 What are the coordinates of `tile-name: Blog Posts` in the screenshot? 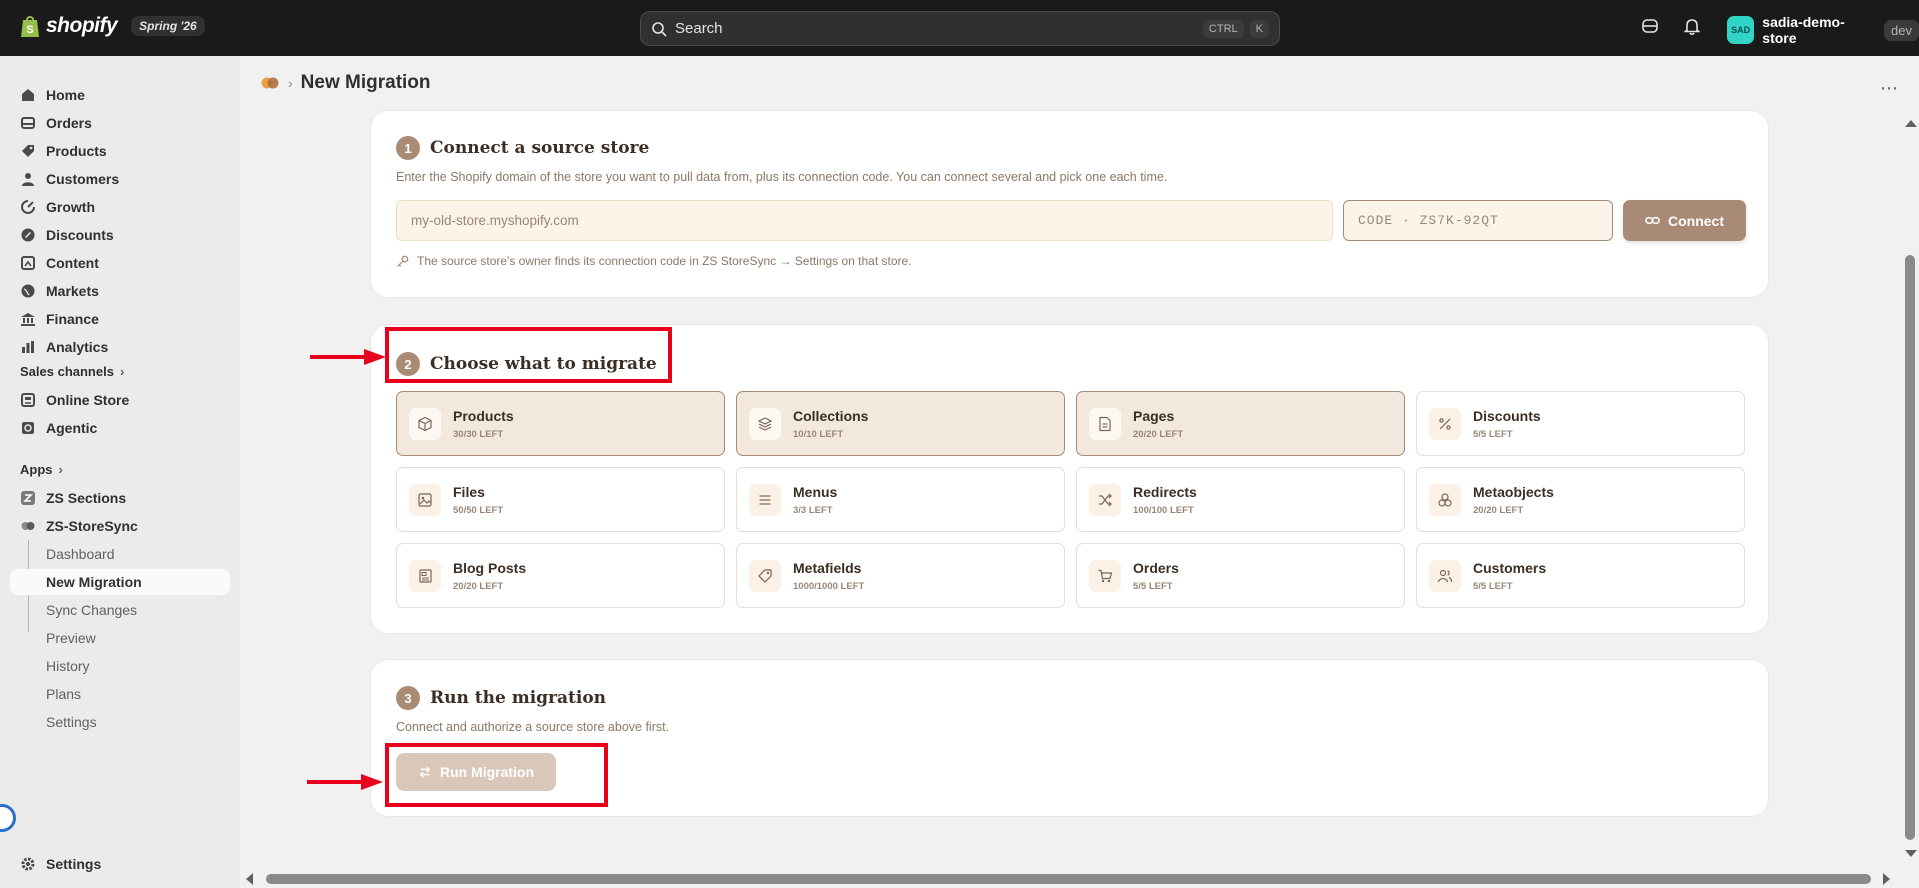 It's located at (490, 567).